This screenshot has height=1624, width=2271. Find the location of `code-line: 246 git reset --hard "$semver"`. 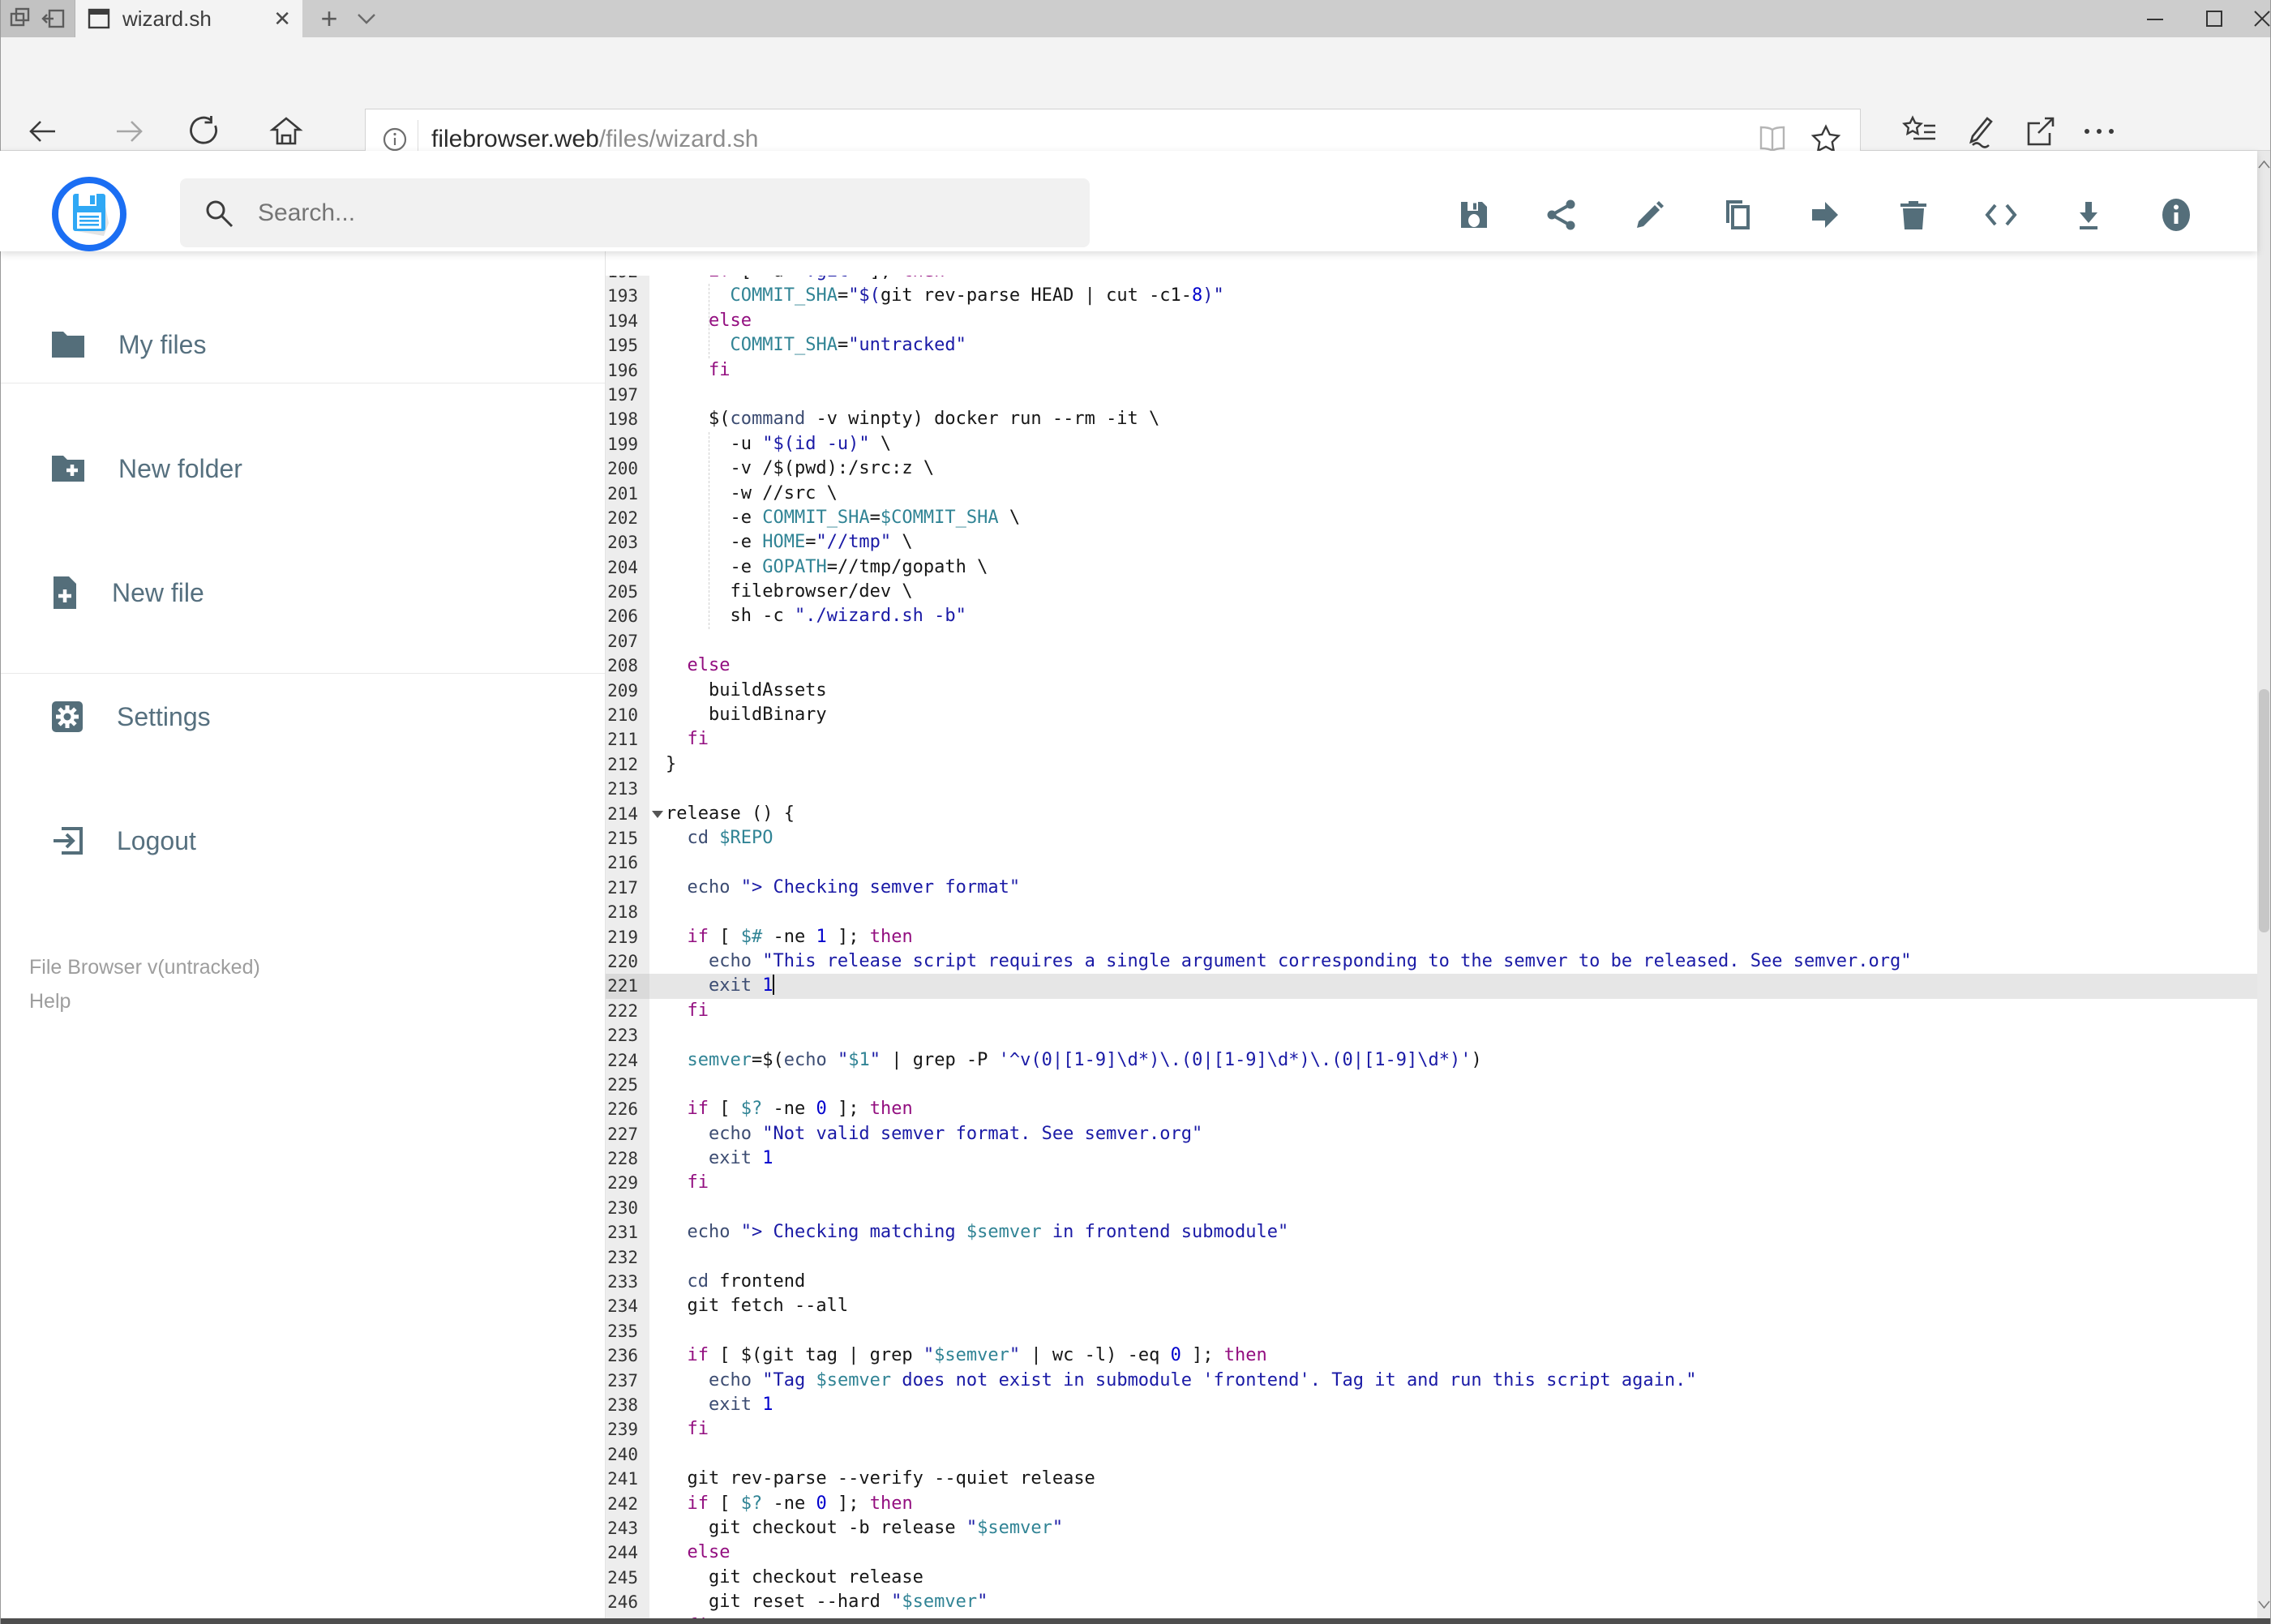

code-line: 246 git reset --hard "$semver" is located at coordinates (1431, 1603).